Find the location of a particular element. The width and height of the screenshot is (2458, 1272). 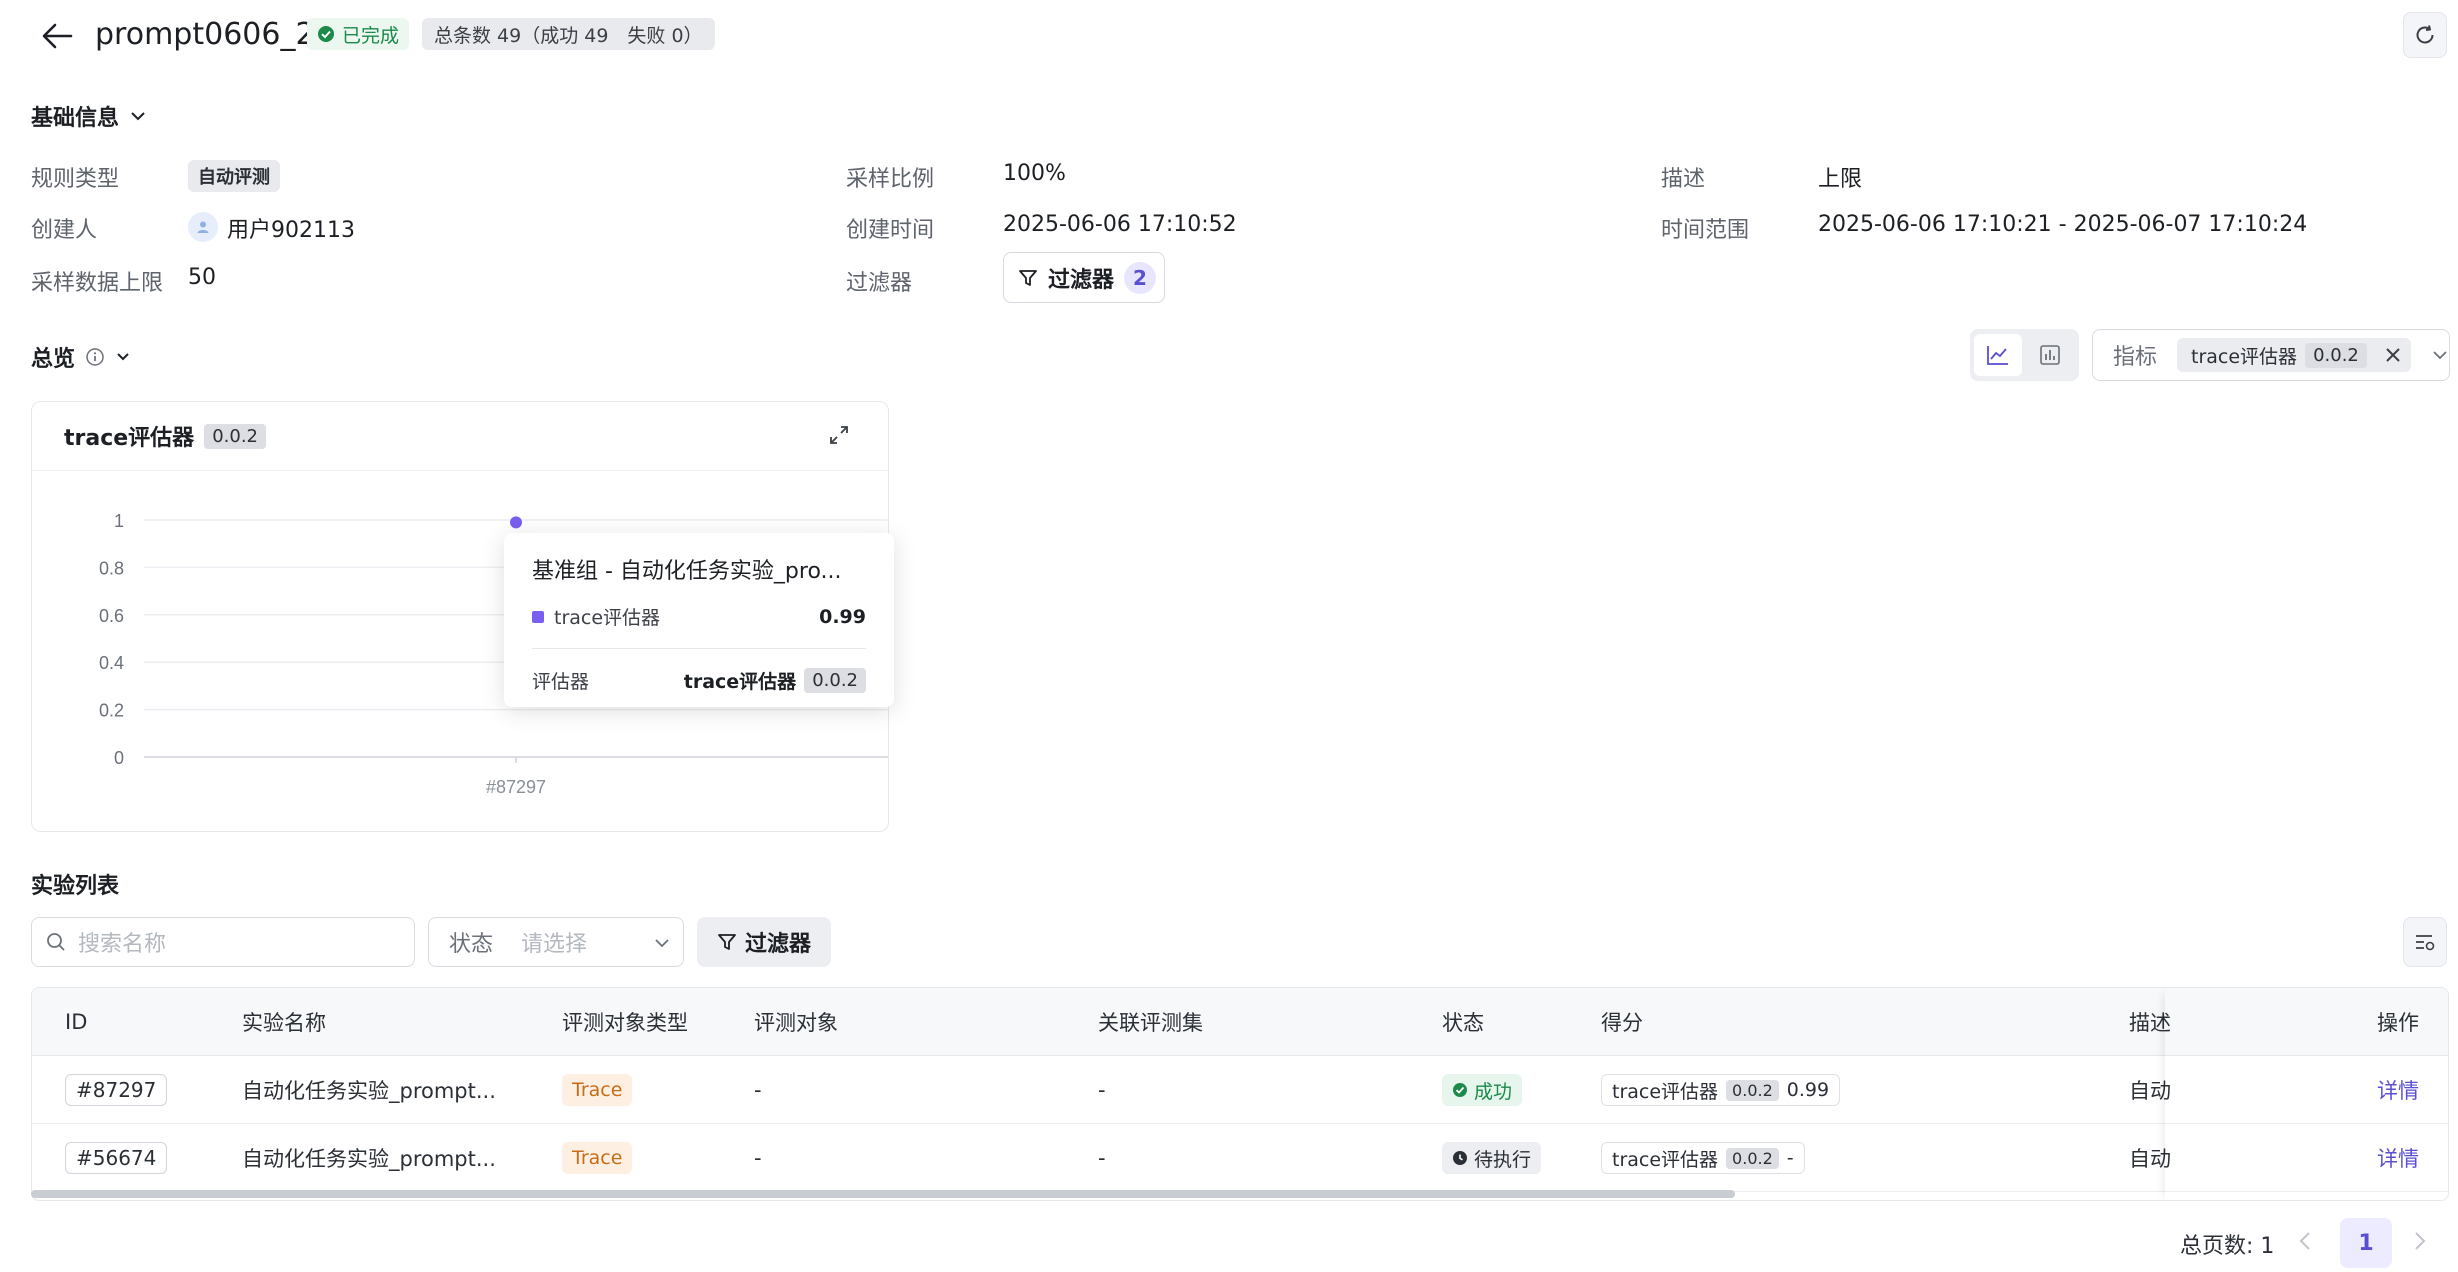

x-tick-label: #87297 is located at coordinates (516, 787).